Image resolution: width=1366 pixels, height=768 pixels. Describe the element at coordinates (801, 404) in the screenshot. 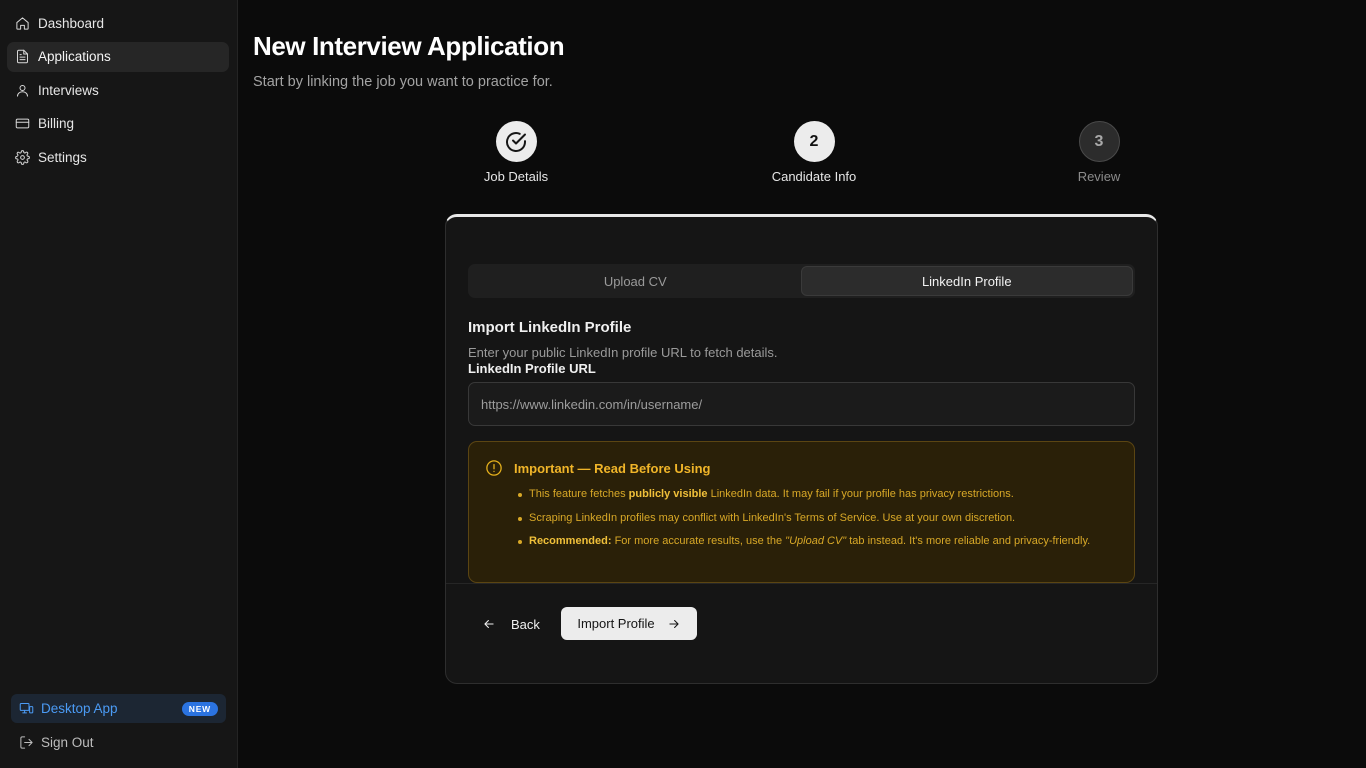

I see `linkedin-url-input` at that location.